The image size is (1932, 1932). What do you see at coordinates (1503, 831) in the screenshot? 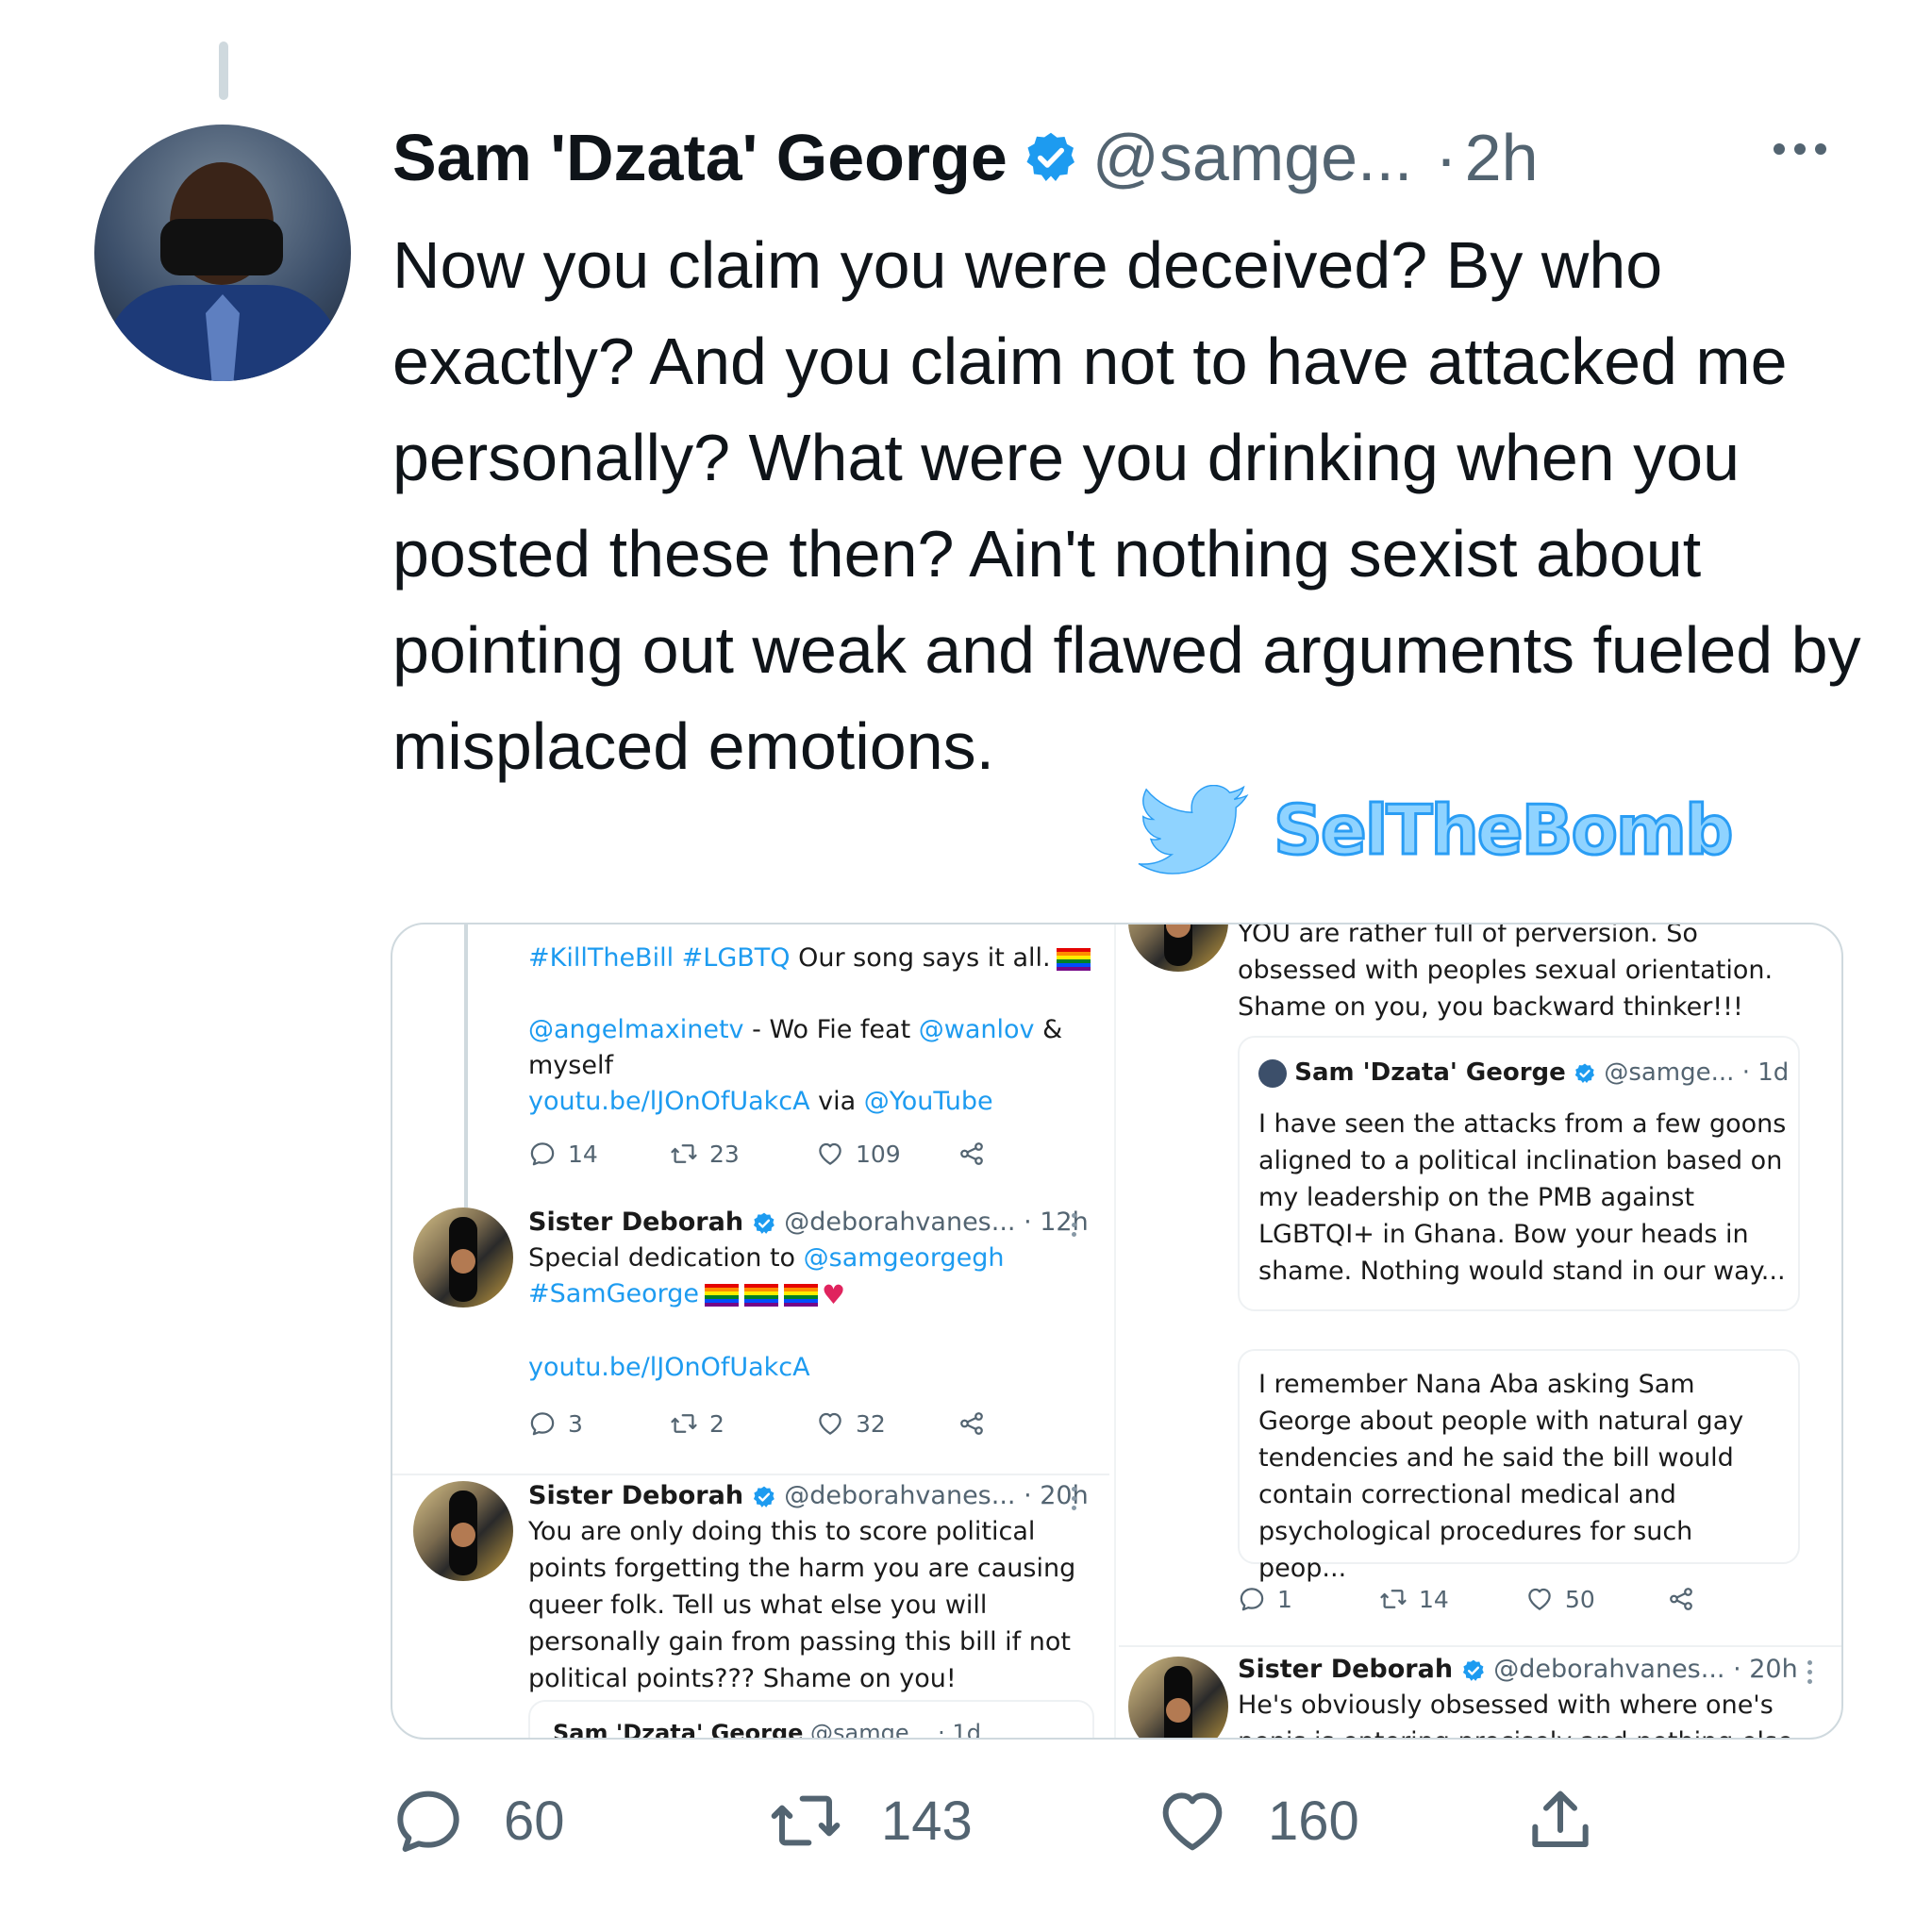
I see `watermark-text: SelTheBomb` at bounding box center [1503, 831].